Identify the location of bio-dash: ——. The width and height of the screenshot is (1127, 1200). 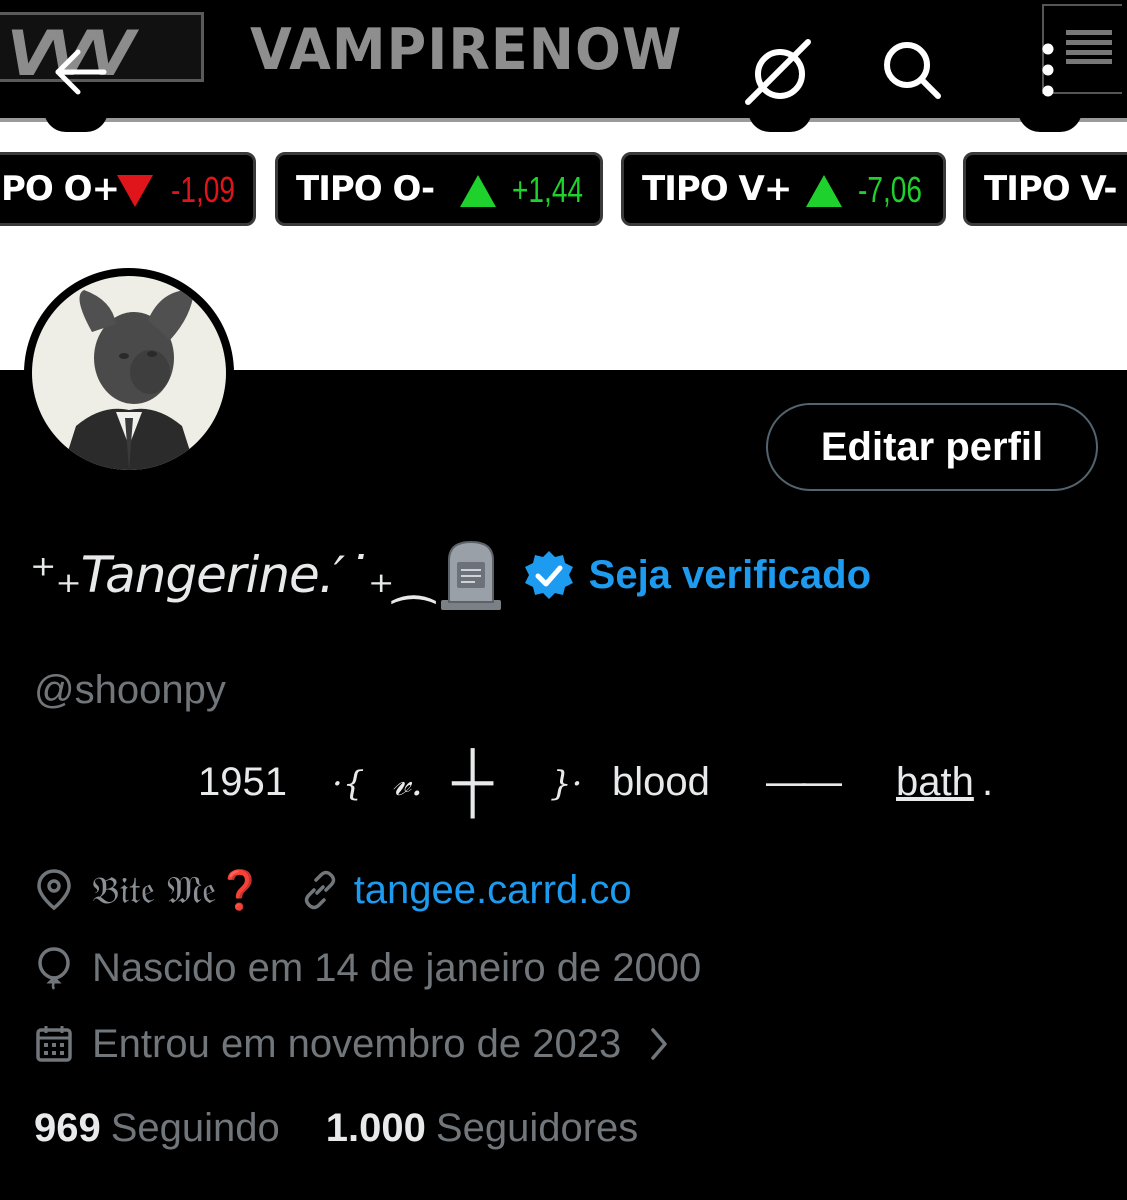
(804, 782).